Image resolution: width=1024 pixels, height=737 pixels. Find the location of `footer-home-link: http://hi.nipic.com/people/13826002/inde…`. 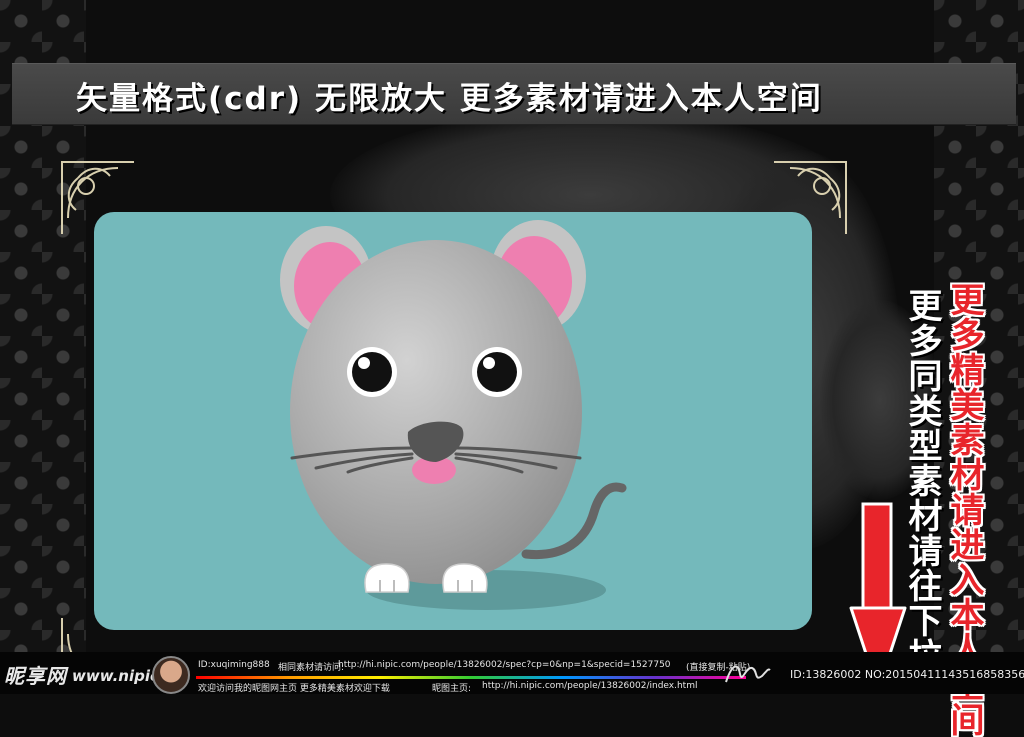

footer-home-link: http://hi.nipic.com/people/13826002/inde… is located at coordinates (589, 686).